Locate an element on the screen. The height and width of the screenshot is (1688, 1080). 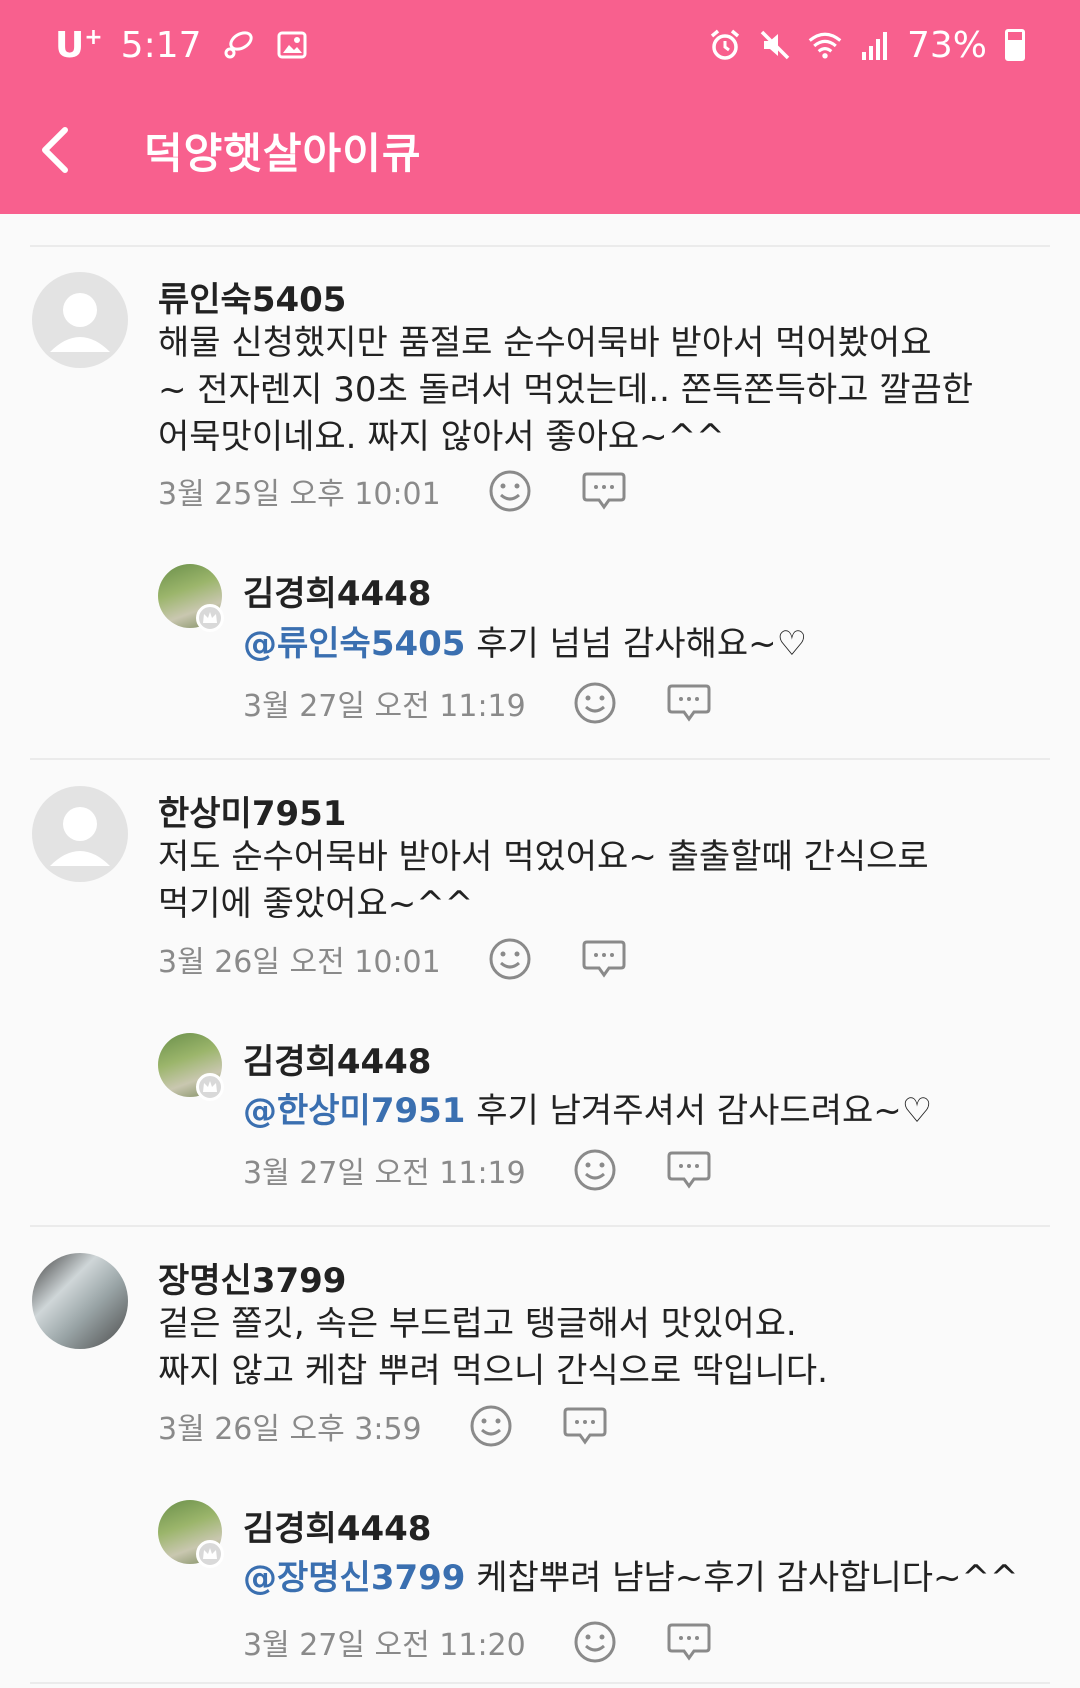
reply-time: 3월 27일 오전 11:20 is located at coordinates (384, 1645).